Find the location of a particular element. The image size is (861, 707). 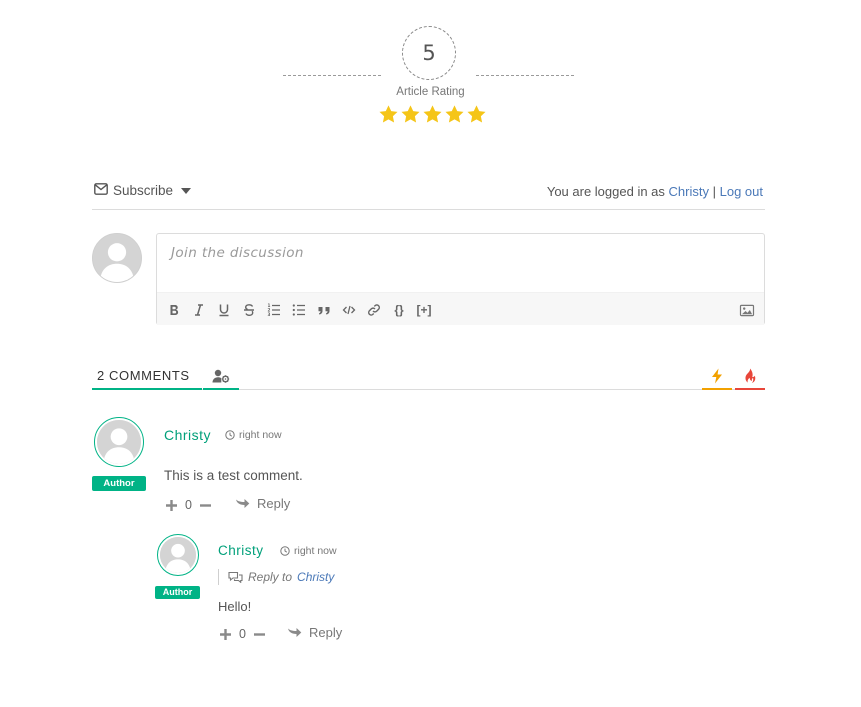

login-status: You are logged in as Christy | Log out is located at coordinates (655, 191).